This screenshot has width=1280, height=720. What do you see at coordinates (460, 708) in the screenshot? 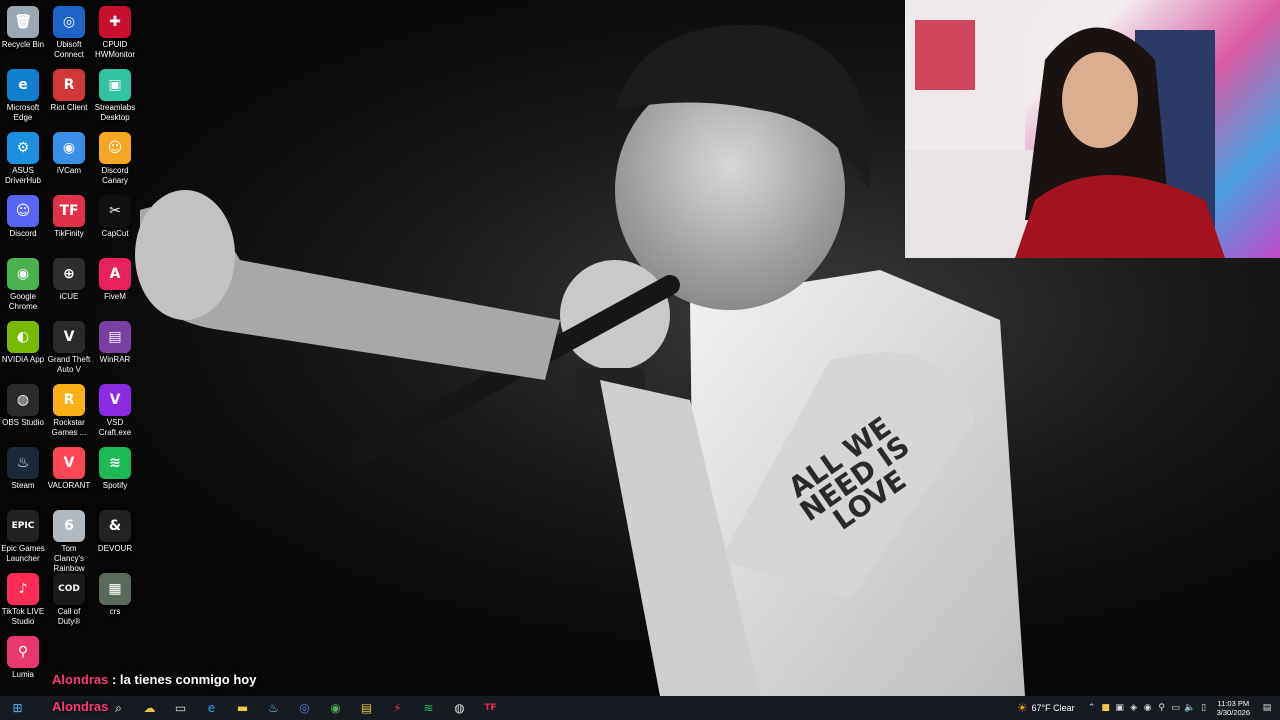
I see `taskbar-obs-button: ◍` at bounding box center [460, 708].